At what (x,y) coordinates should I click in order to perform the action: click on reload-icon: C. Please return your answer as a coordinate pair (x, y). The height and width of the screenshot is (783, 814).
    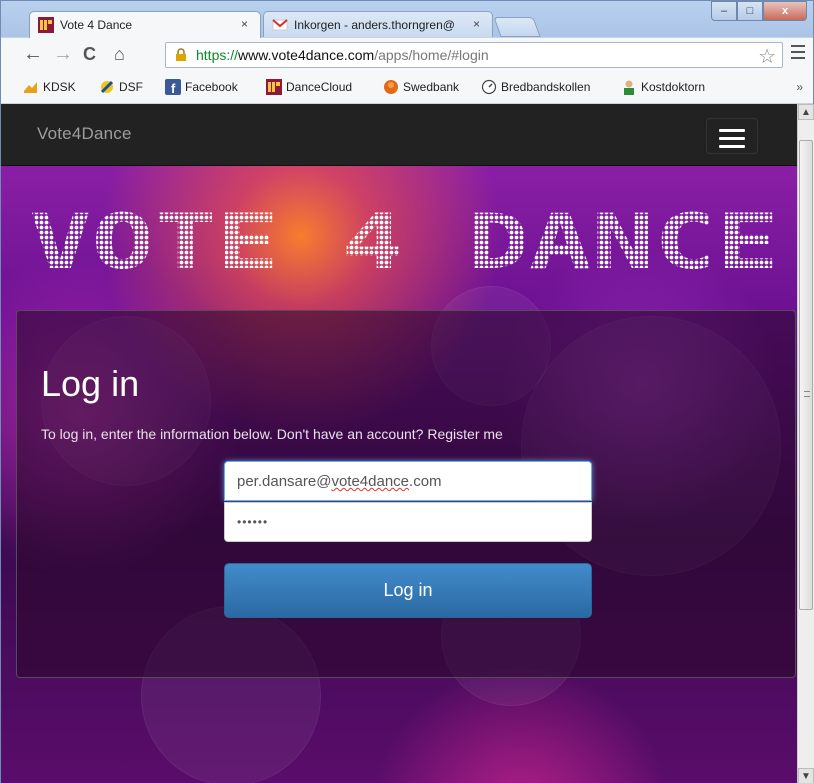
    Looking at the image, I should click on (89, 54).